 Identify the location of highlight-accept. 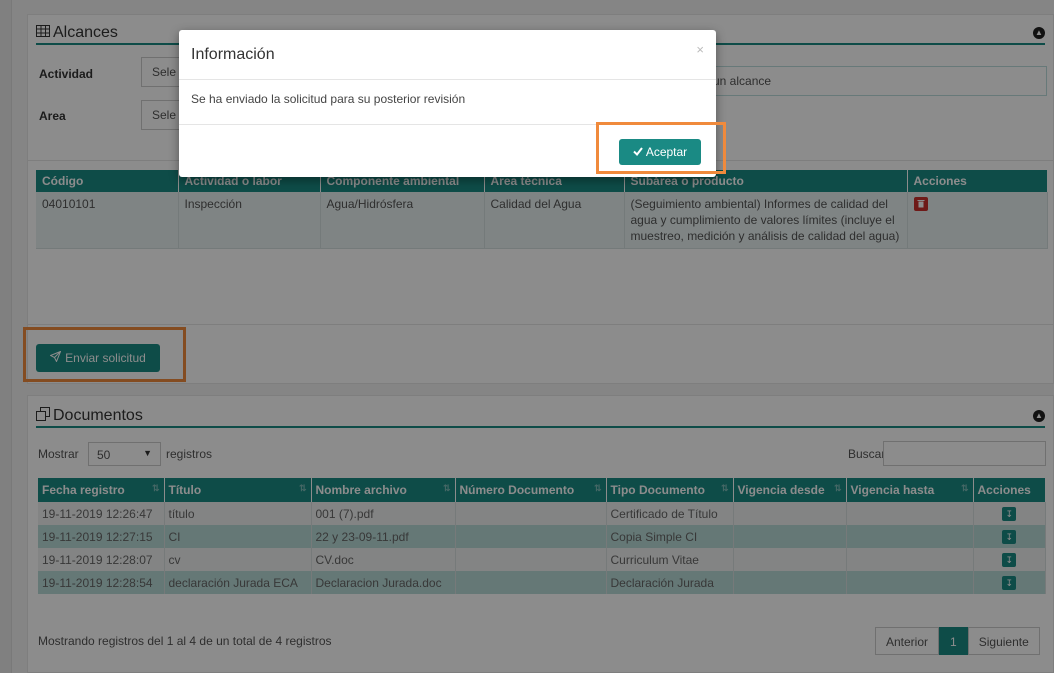
(661, 148).